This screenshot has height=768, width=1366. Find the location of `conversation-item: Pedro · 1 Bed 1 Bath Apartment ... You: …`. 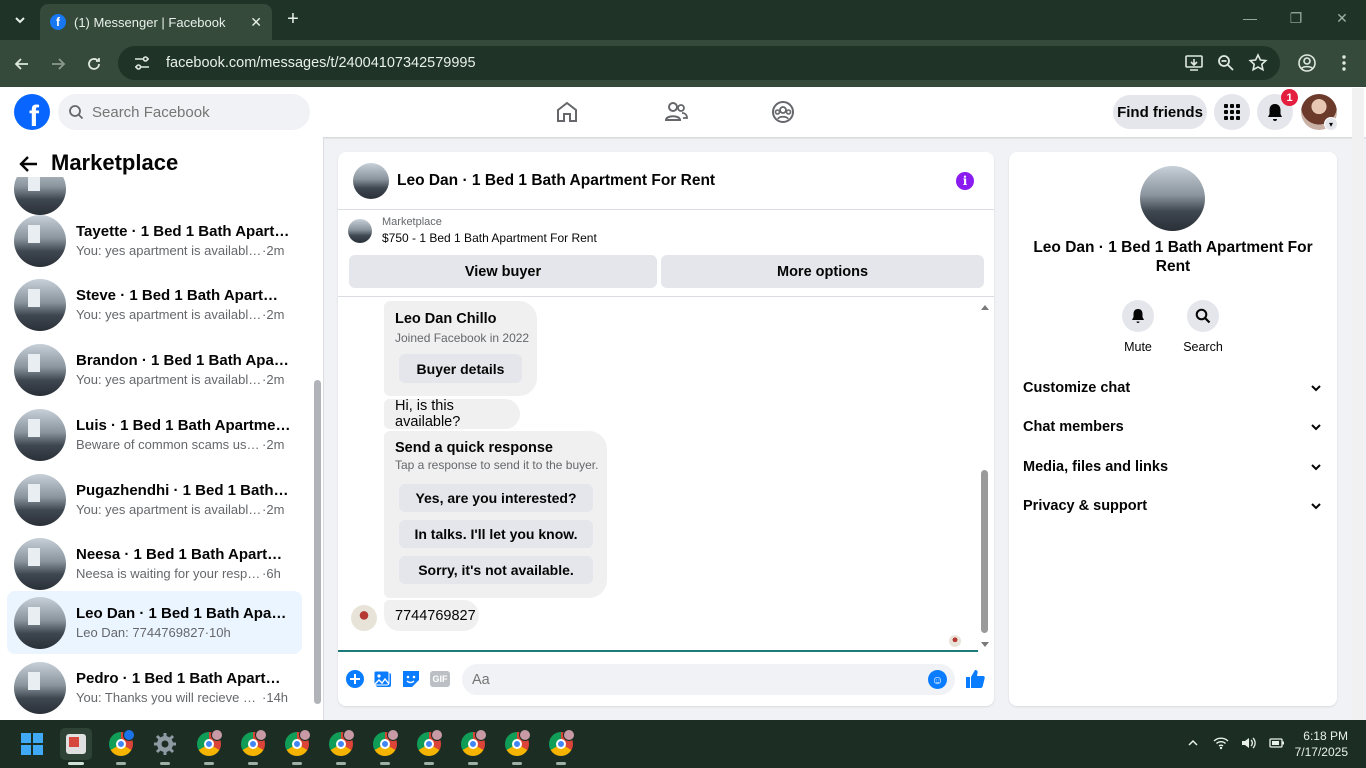

conversation-item: Pedro · 1 Bed 1 Bath Apartment ... You: … is located at coordinates (154, 687).